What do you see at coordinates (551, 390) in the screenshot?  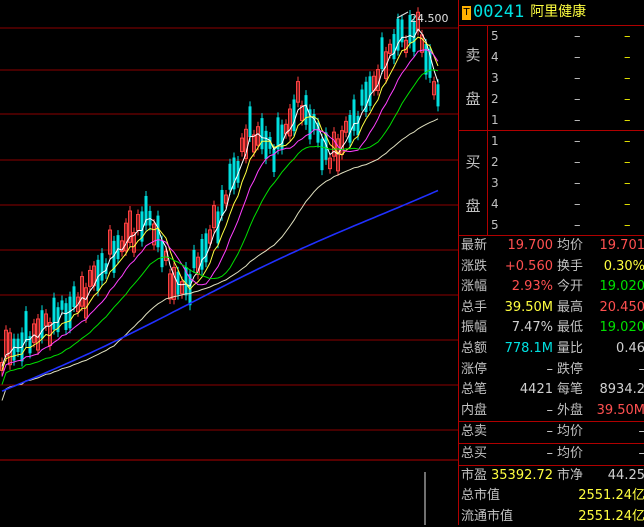 I see `row-trades: 总笔4421每笔8934.2` at bounding box center [551, 390].